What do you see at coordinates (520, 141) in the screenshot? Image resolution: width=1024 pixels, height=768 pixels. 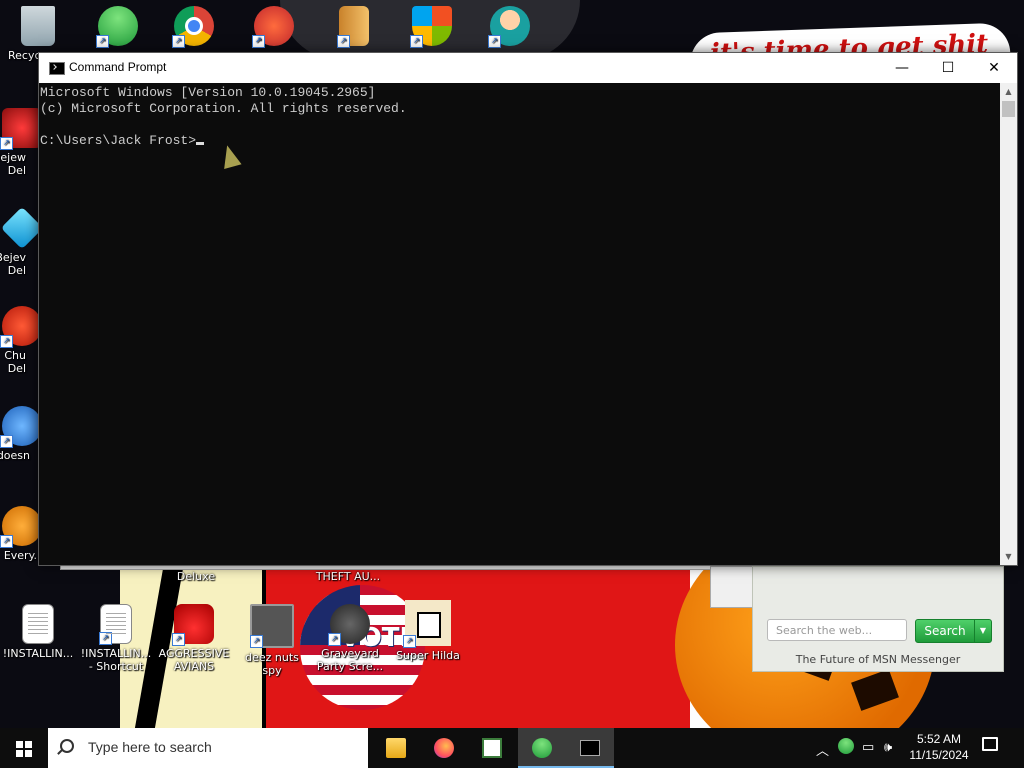 I see `console-prompt-line: C:\Users\Jack Frost>` at bounding box center [520, 141].